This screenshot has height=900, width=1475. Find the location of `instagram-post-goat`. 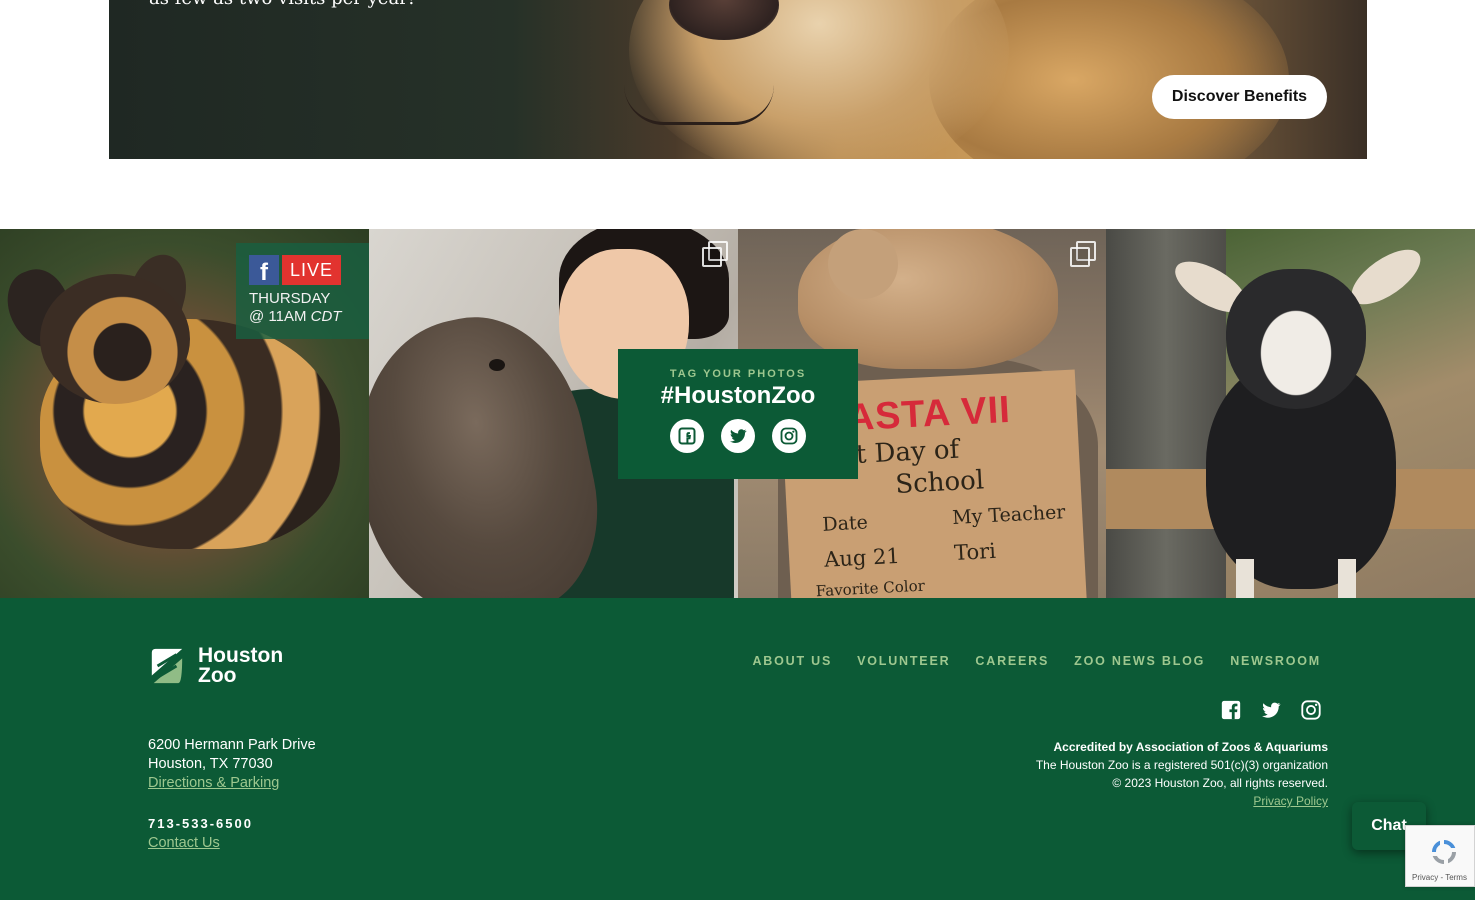

instagram-post-goat is located at coordinates (1290, 413).